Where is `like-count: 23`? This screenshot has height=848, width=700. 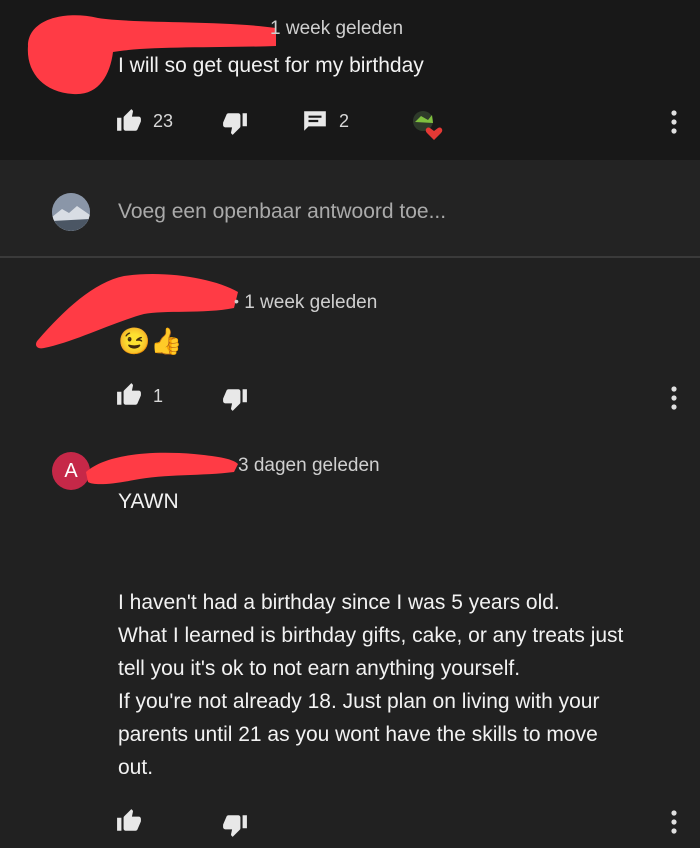 like-count: 23 is located at coordinates (163, 121).